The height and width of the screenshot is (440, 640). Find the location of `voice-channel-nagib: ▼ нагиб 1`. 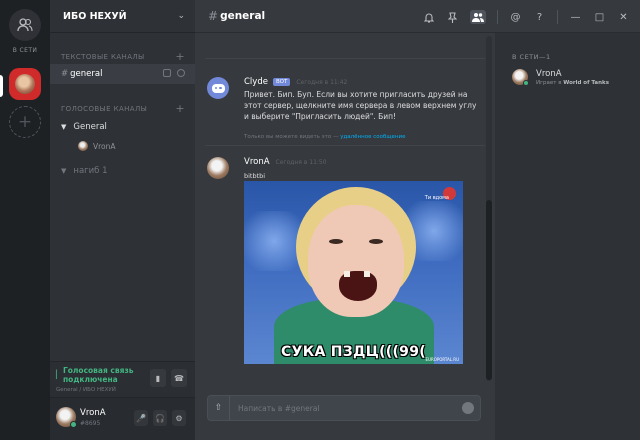

voice-channel-nagib: ▼ нагиб 1 is located at coordinates (84, 171).